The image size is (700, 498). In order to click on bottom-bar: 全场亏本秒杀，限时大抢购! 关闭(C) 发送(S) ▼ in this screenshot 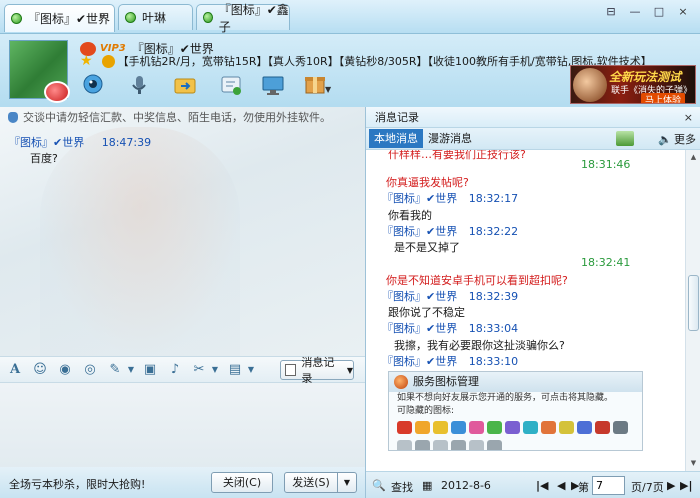, I will do `click(182, 482)`.